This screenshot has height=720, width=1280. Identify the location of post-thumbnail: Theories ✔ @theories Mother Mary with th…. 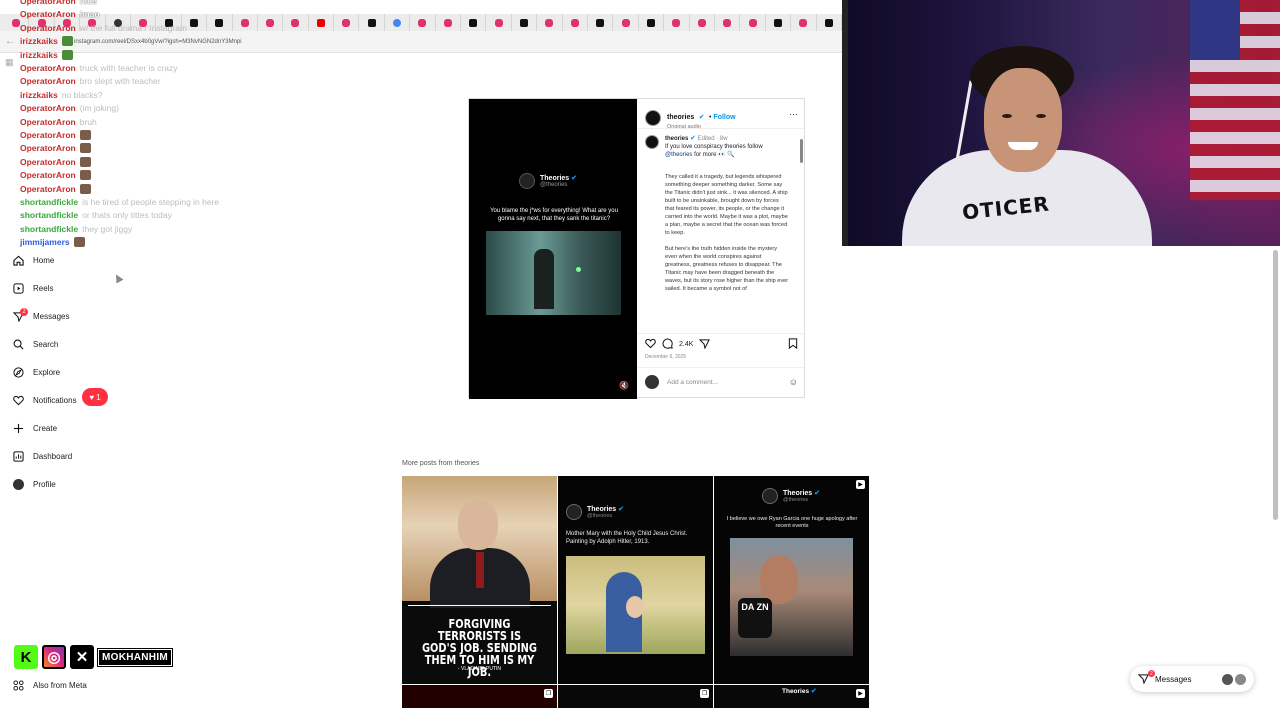
(635, 580).